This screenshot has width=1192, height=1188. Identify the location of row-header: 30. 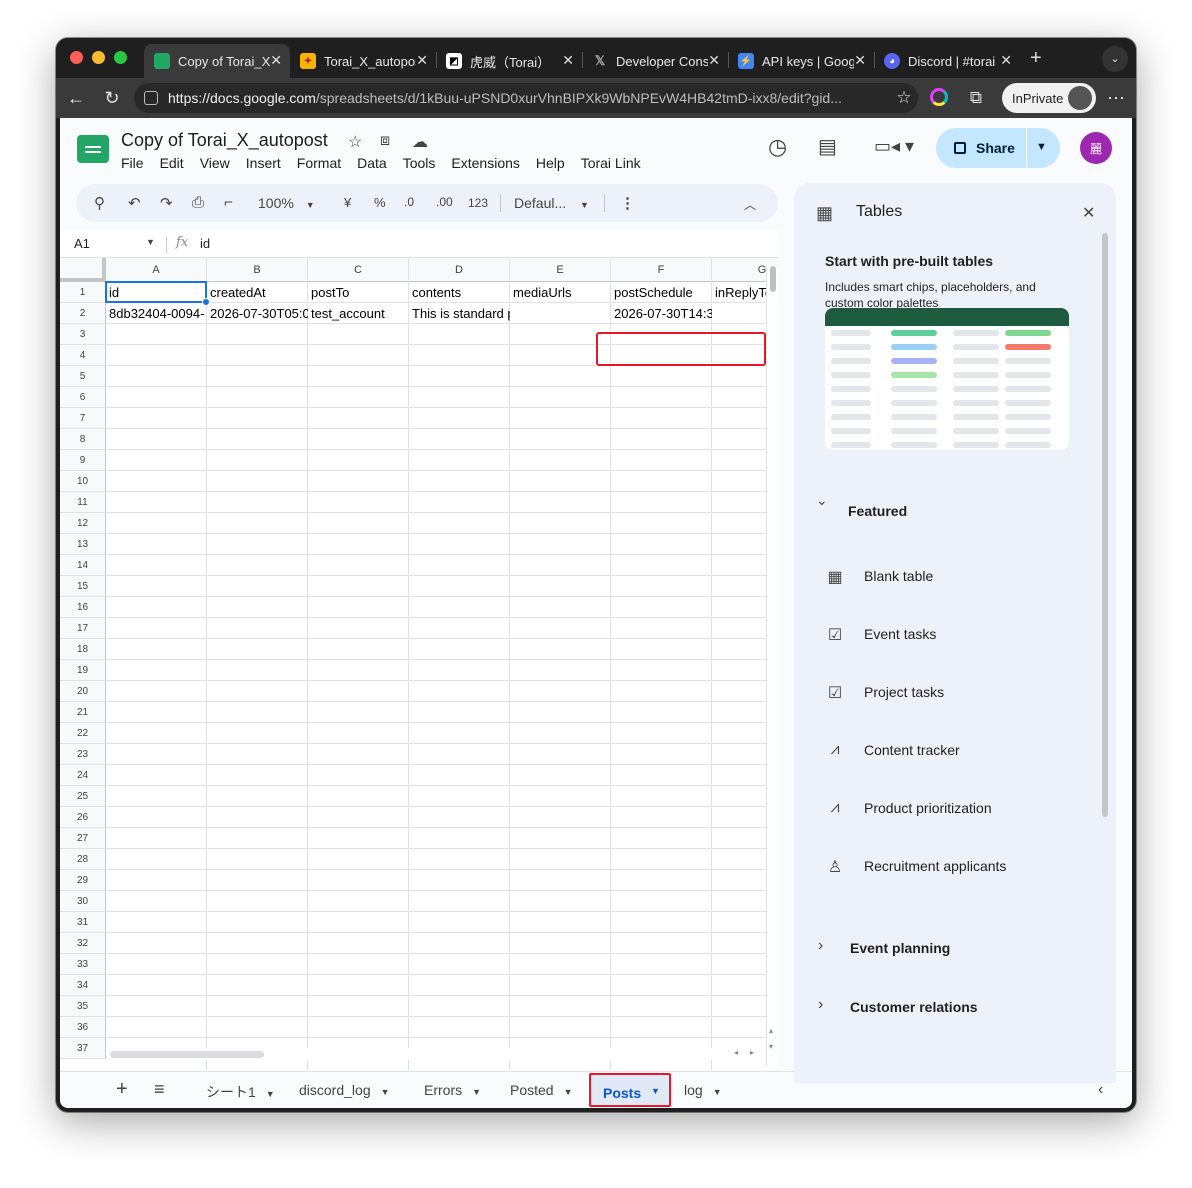
(83, 901).